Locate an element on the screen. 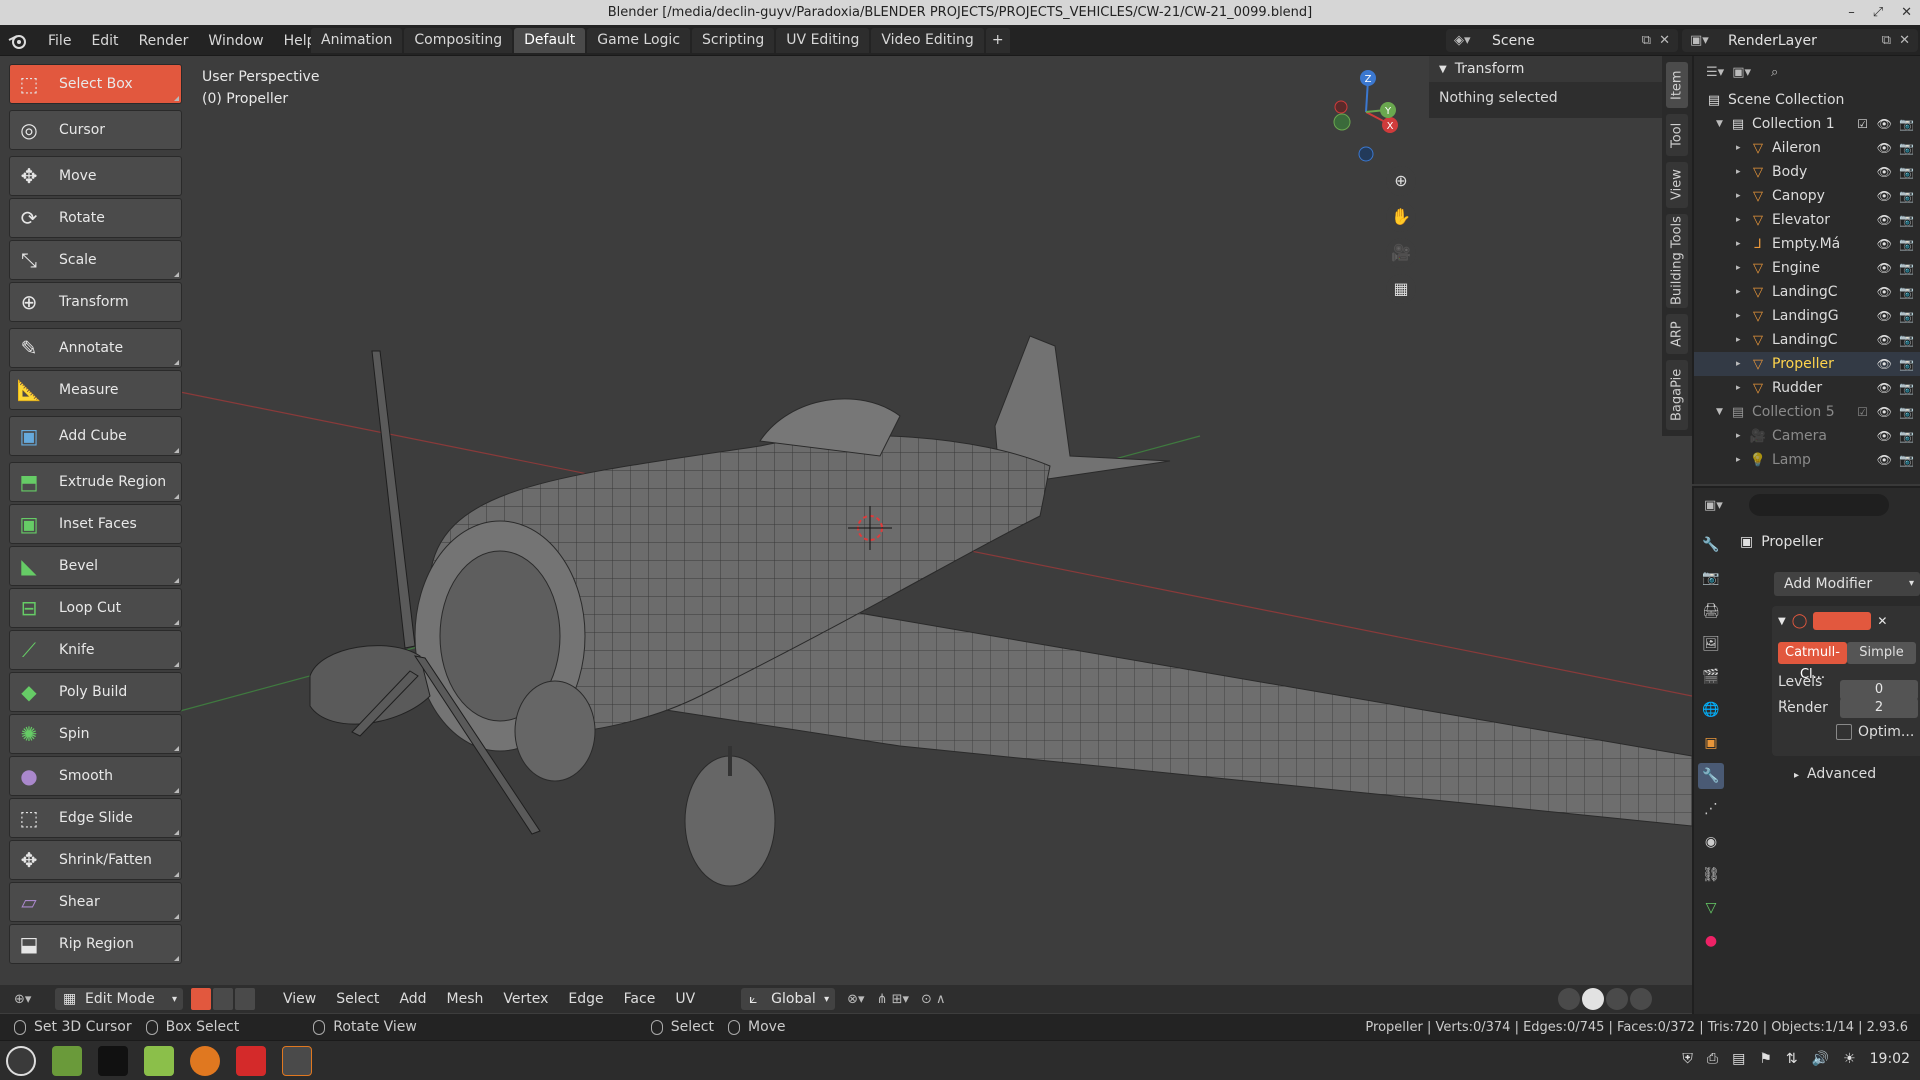 The height and width of the screenshot is (1080, 1920). data-props-icon: ▽ is located at coordinates (1711, 908).